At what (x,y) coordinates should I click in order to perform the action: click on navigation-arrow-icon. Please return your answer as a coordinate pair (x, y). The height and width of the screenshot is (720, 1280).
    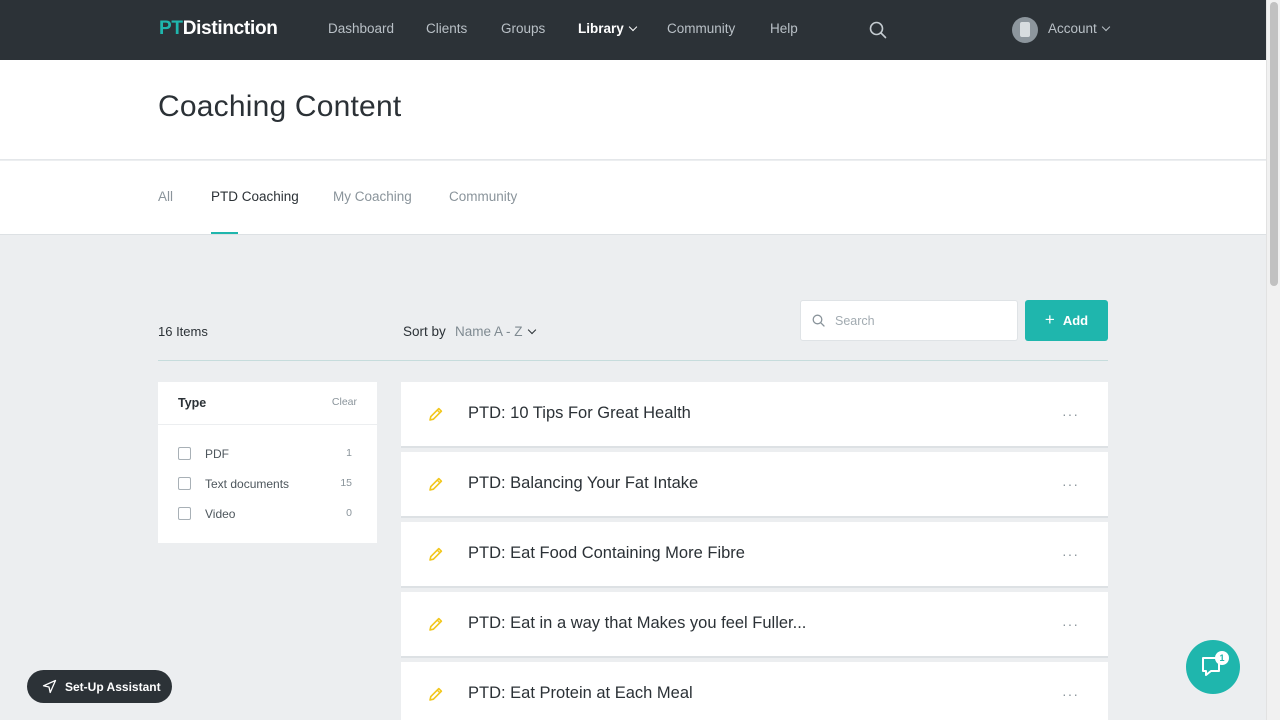
    Looking at the image, I should click on (49, 686).